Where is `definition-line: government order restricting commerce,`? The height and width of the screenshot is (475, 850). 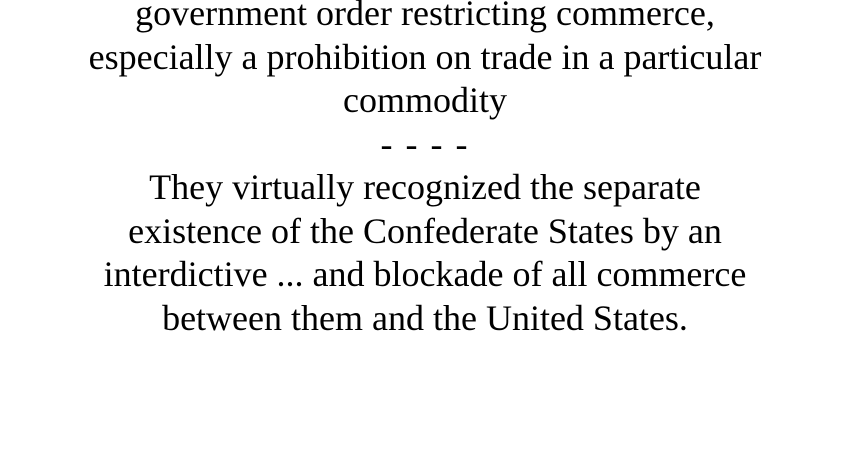 definition-line: government order restricting commerce, is located at coordinates (425, 16).